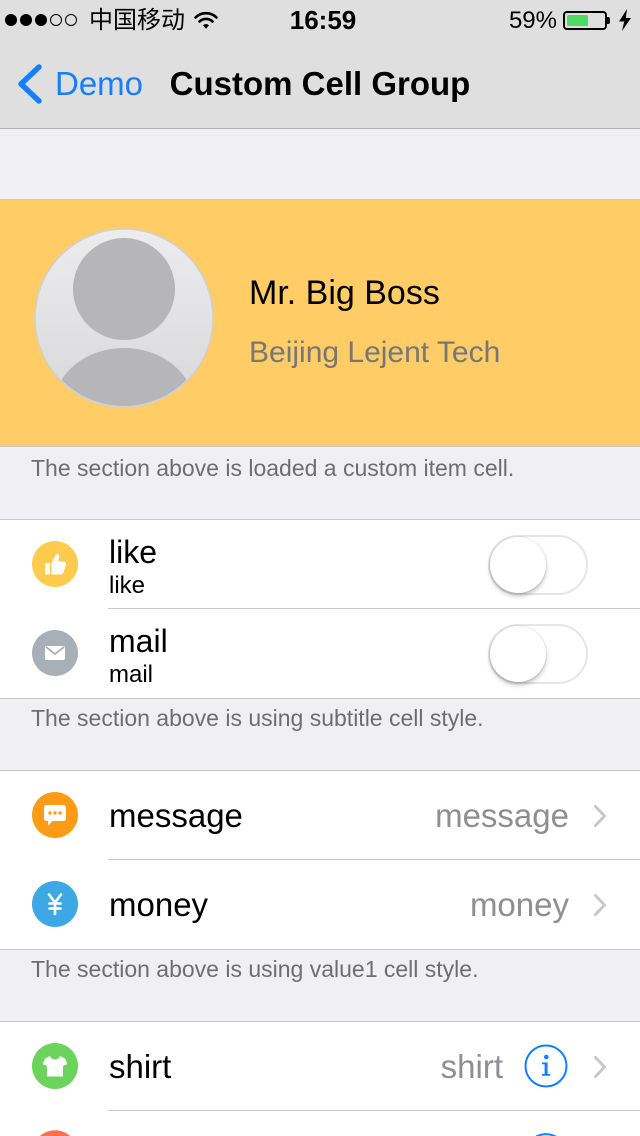 The height and width of the screenshot is (1136, 640). Describe the element at coordinates (320, 815) in the screenshot. I see `list-item-message: message message` at that location.